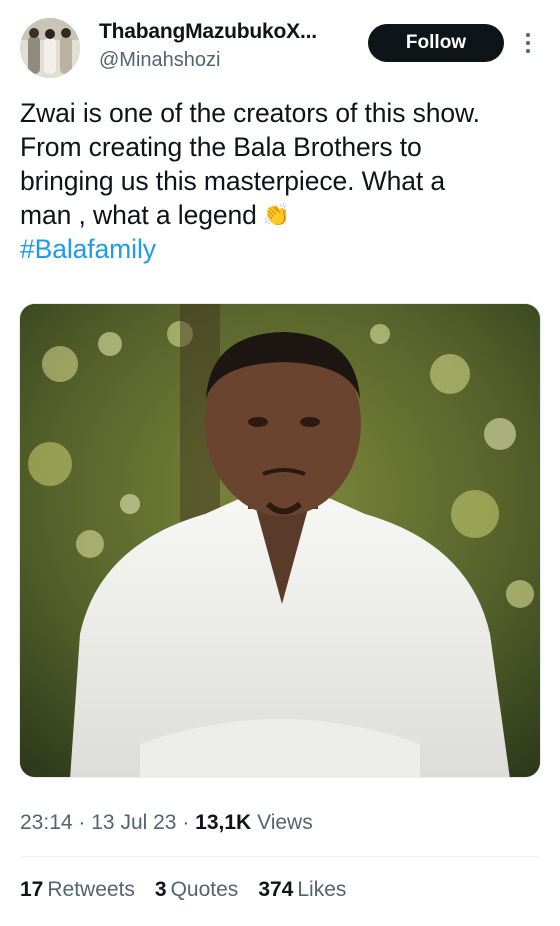  I want to click on hashtag-link: #Balafamily, so click(282, 249).